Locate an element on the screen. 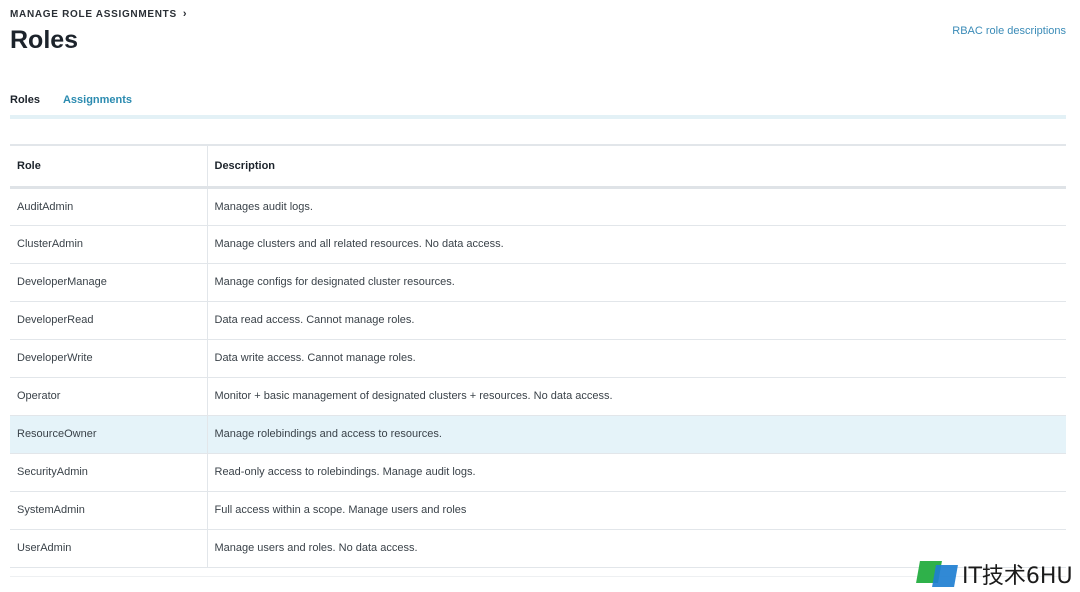 The image size is (1080, 592). watermark-logo-icon is located at coordinates (936, 574).